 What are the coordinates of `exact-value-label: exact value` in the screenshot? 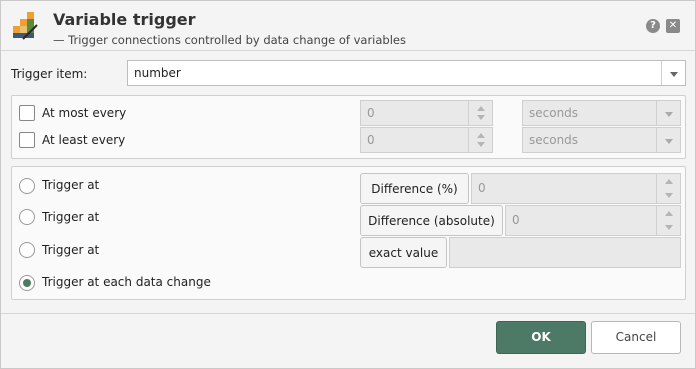 It's located at (403, 252).